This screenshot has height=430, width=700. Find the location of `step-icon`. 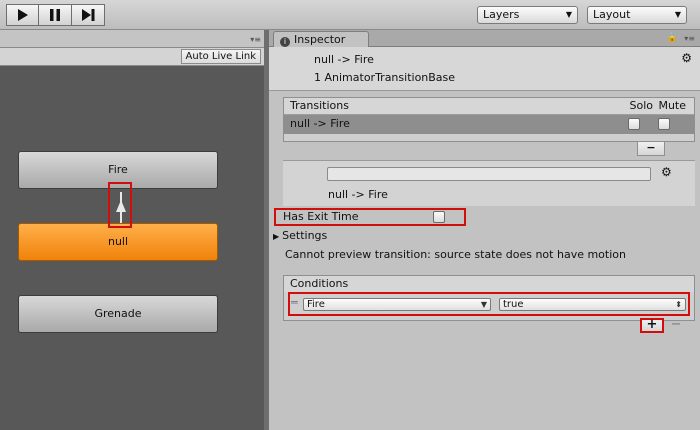

step-icon is located at coordinates (88, 15).